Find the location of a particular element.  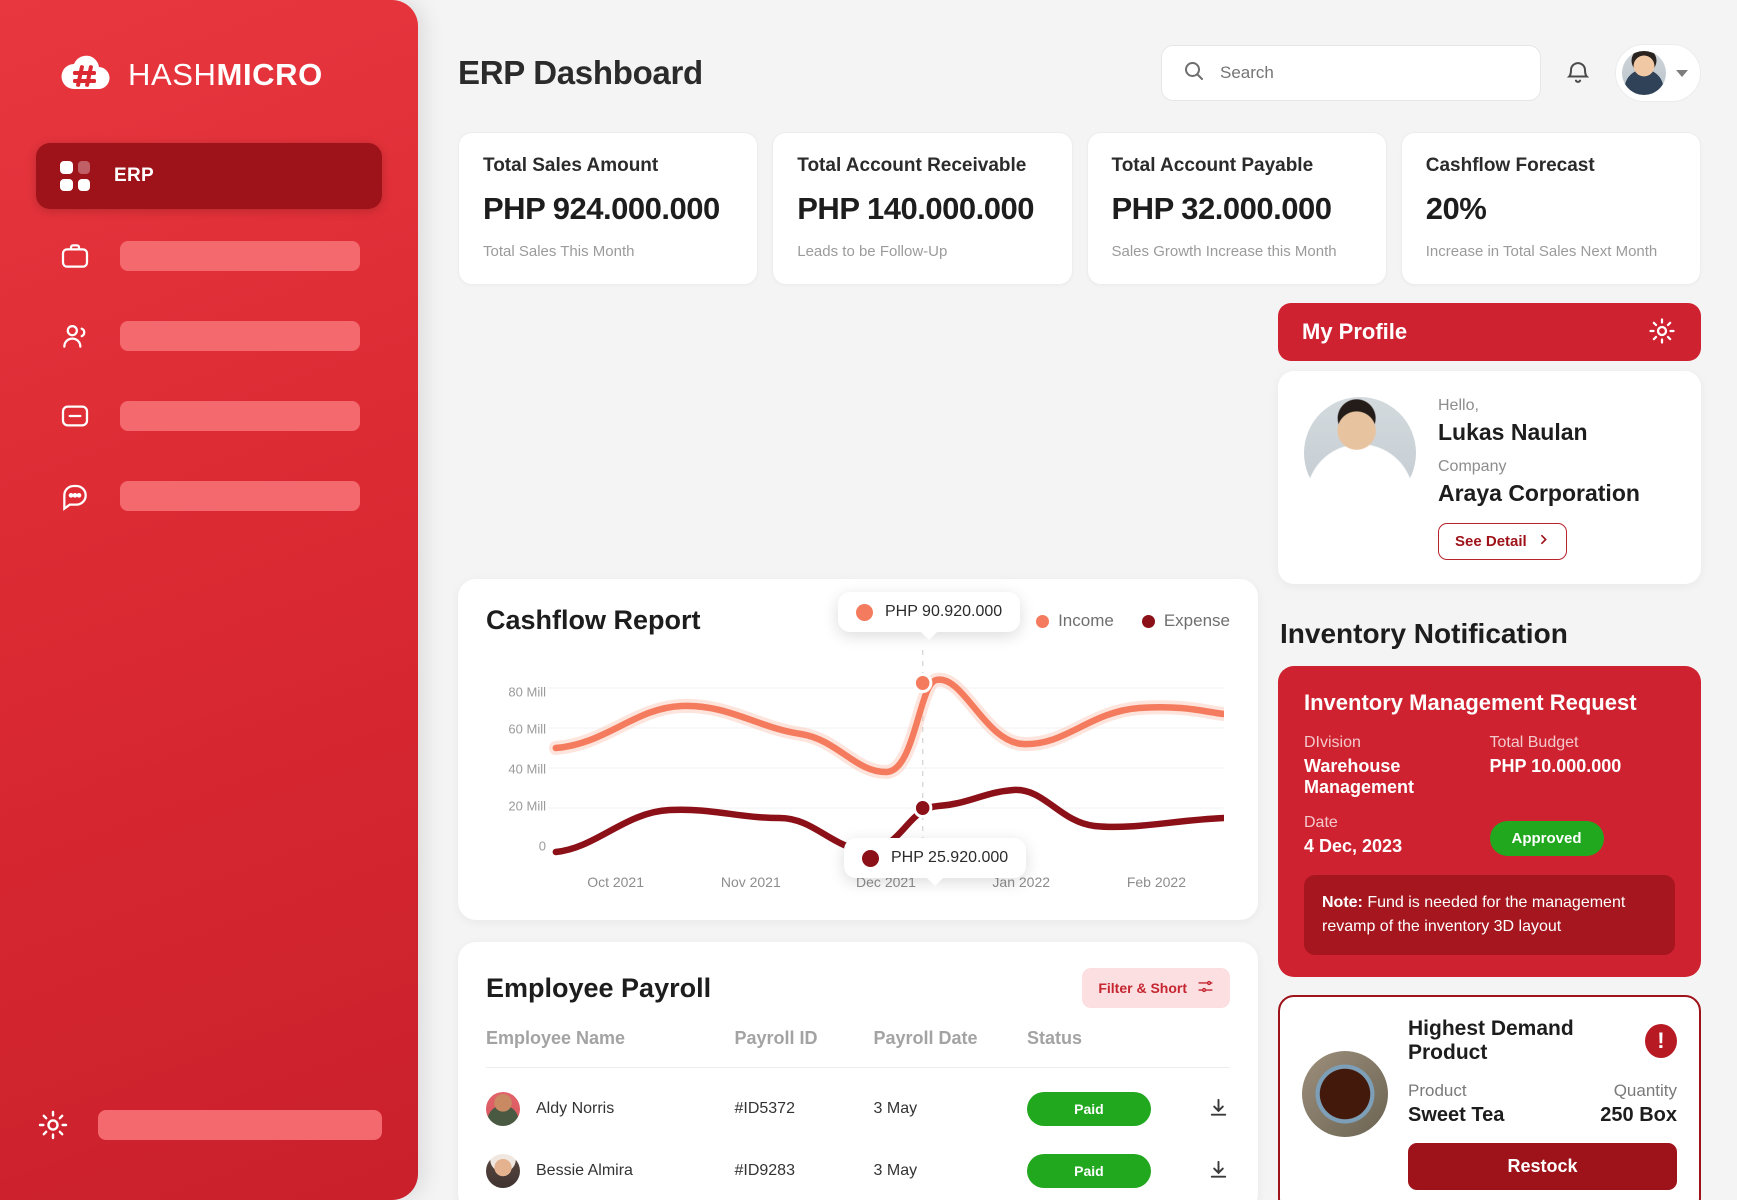

cell-payroll-id: #ID9283 is located at coordinates (764, 1170).